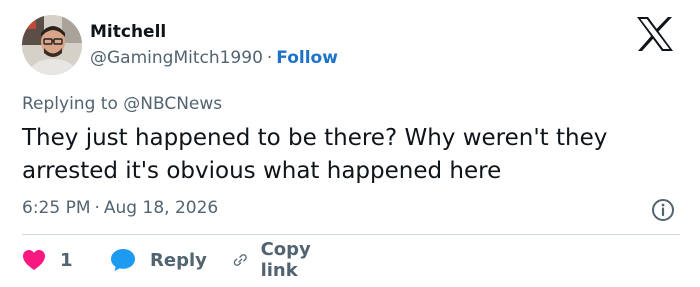 The height and width of the screenshot is (287, 700). I want to click on copy-link-label: Copy link, so click(285, 260).